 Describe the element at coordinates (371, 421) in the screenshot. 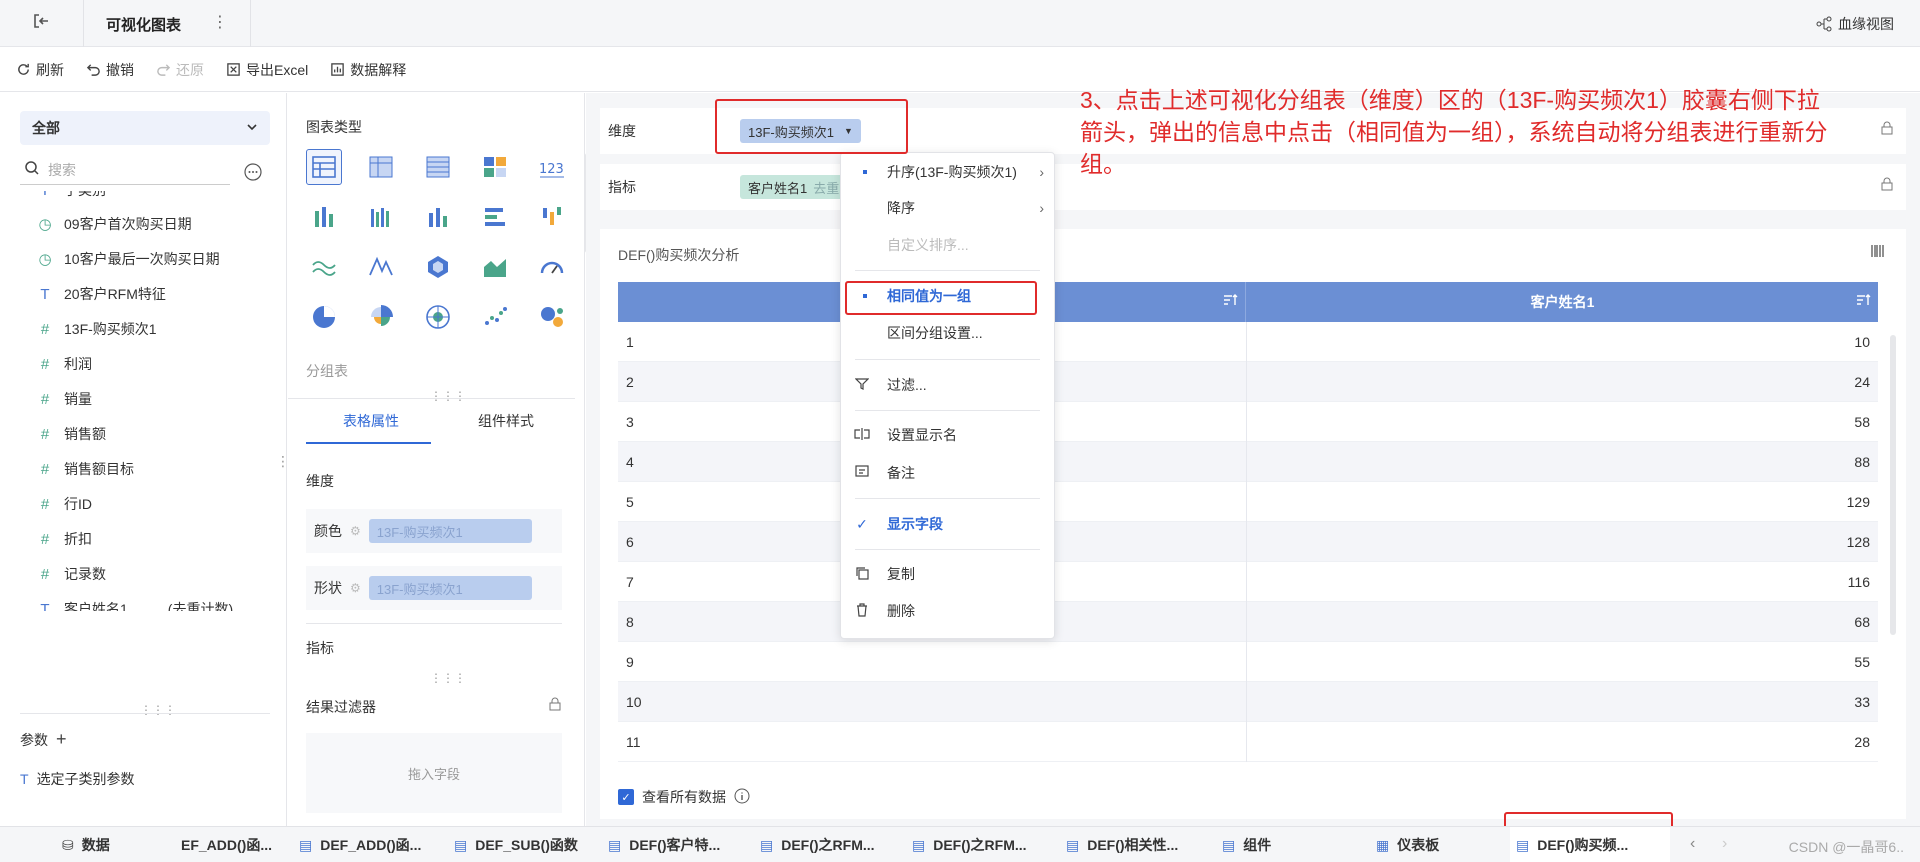

I see `tab-table-props: 表格属性` at that location.